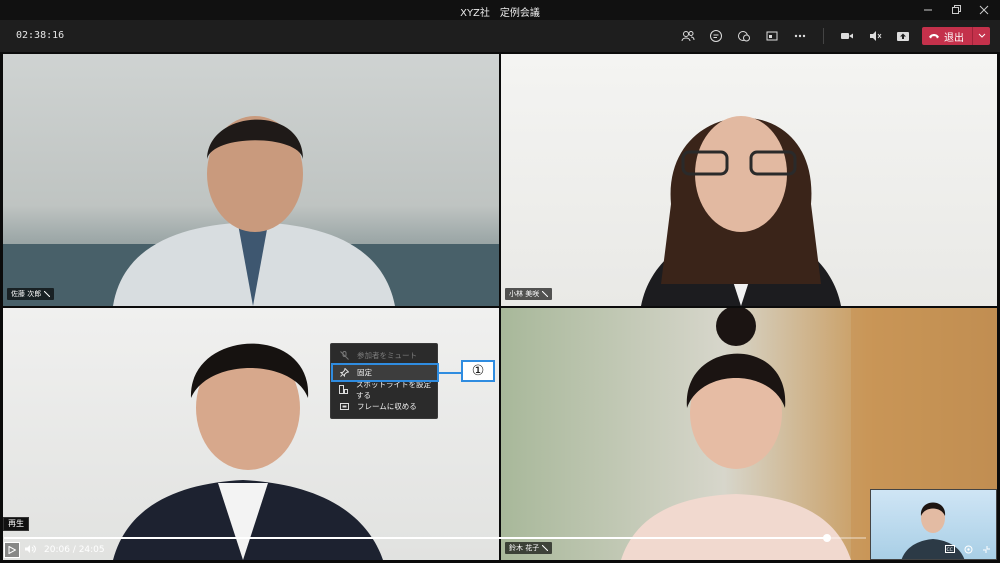 This screenshot has height=563, width=1000. What do you see at coordinates (16, 524) in the screenshot?
I see `play-tooltip: 再生` at bounding box center [16, 524].